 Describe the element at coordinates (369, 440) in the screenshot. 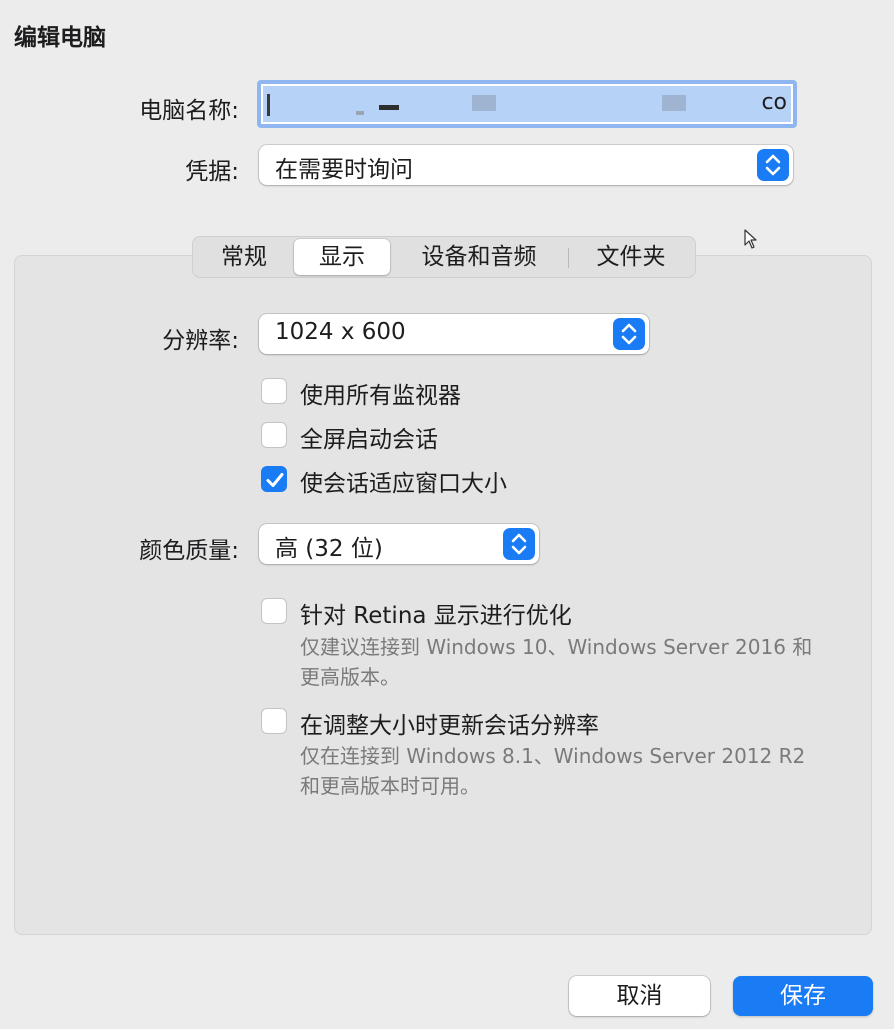

I see `fullscreen-label: 全屏启动会话` at that location.